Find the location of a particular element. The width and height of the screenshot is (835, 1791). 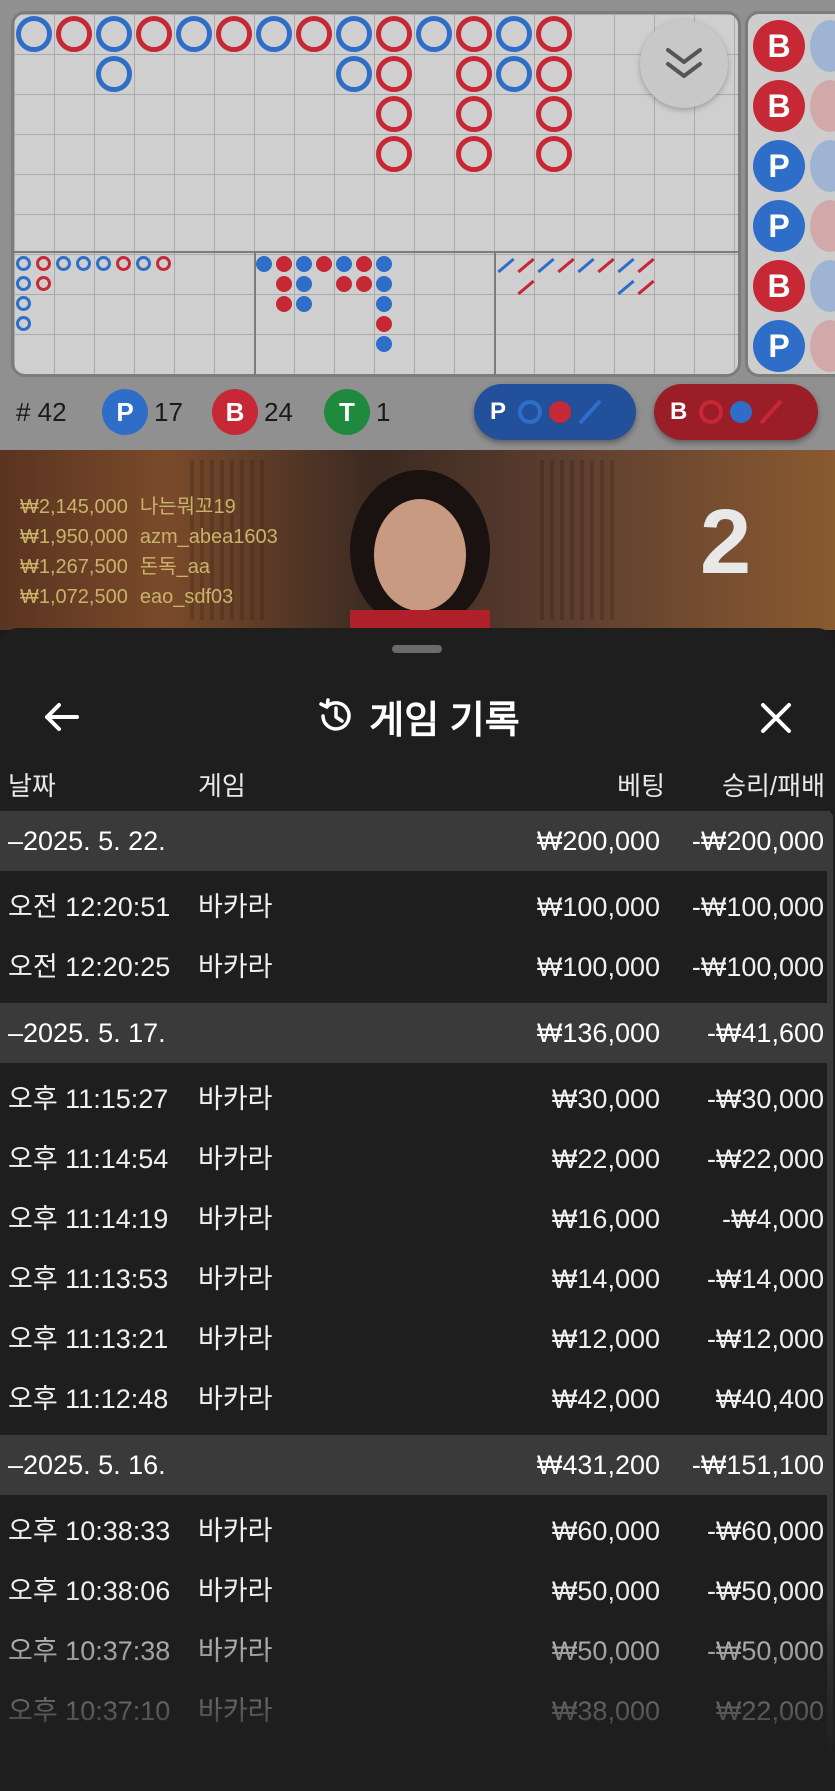

banker-predict-button: B is located at coordinates (736, 412).